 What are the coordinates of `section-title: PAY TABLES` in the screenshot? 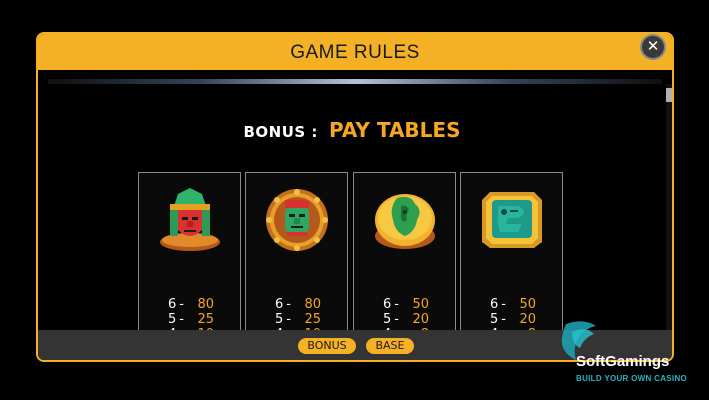 It's located at (395, 130).